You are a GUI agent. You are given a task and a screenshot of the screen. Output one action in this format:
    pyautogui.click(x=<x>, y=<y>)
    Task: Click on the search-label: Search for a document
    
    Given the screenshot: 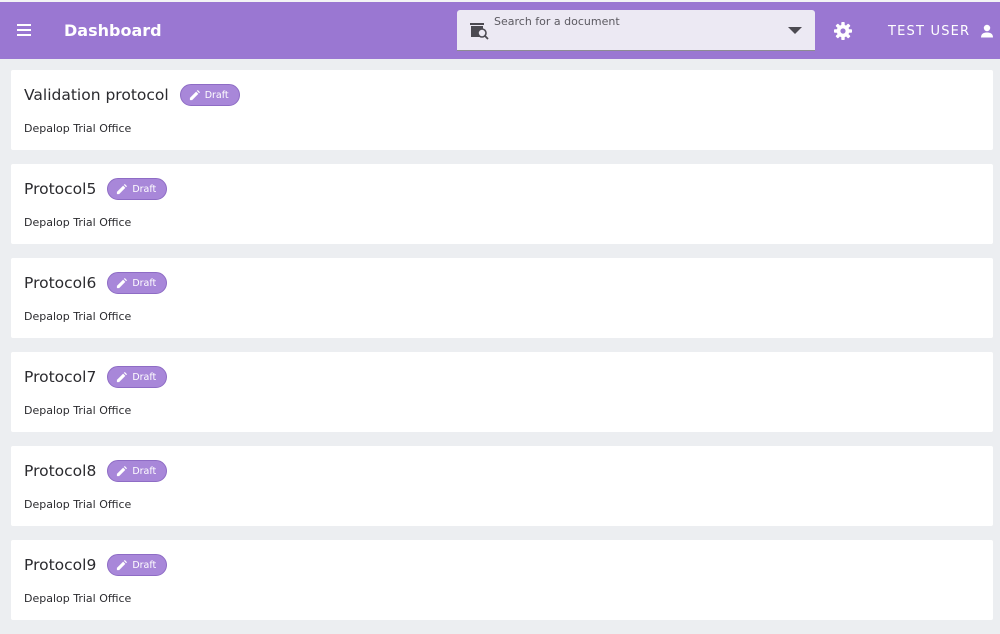 What is the action you would take?
    pyautogui.click(x=557, y=21)
    